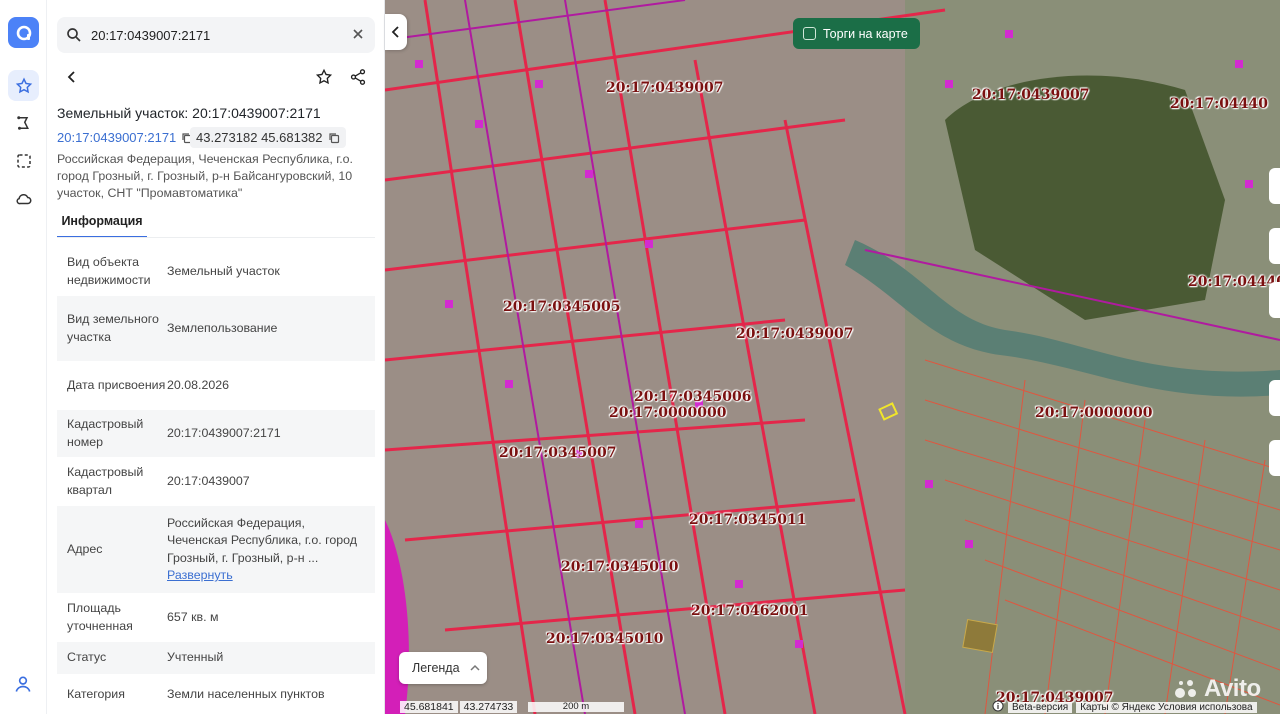 Image resolution: width=1280 pixels, height=714 pixels. What do you see at coordinates (100, 617) in the screenshot?
I see `row-key: Площадь уточненная` at bounding box center [100, 617].